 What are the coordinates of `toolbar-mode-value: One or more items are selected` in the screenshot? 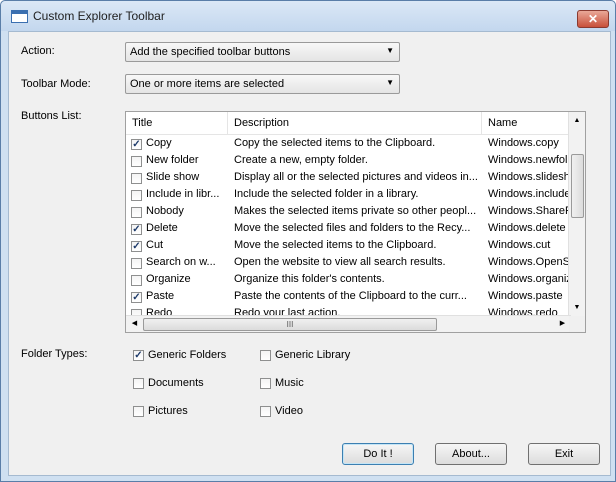 It's located at (207, 84).